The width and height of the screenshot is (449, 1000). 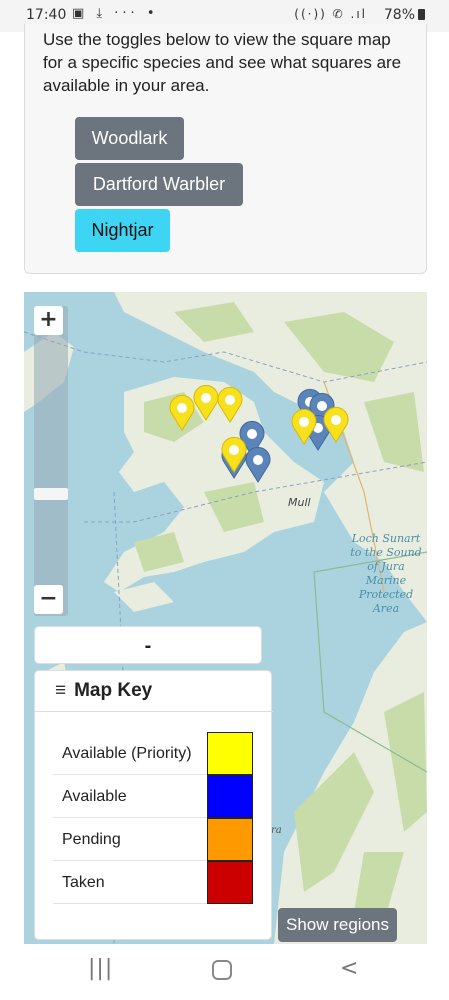 I want to click on region-display: -, so click(x=148, y=645).